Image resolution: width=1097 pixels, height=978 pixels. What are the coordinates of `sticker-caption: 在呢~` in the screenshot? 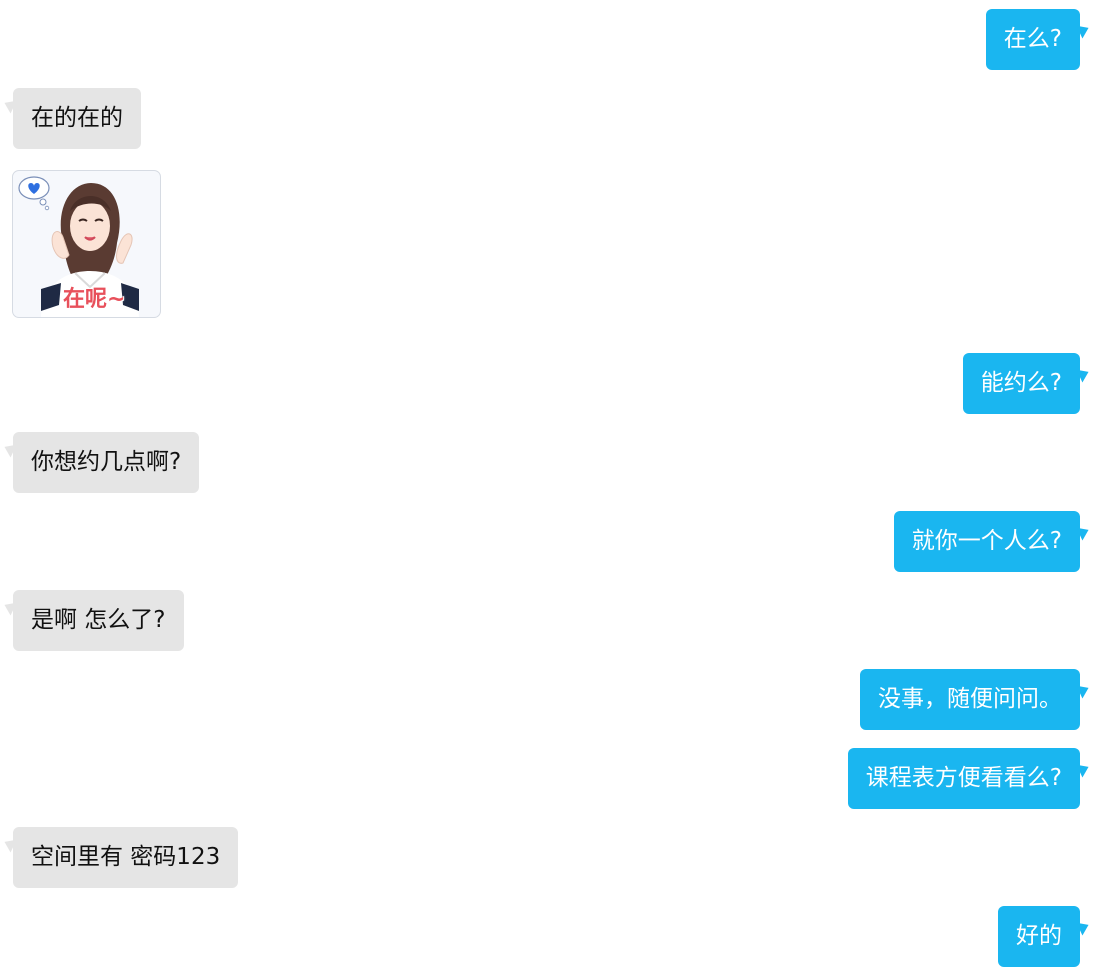 It's located at (94, 299).